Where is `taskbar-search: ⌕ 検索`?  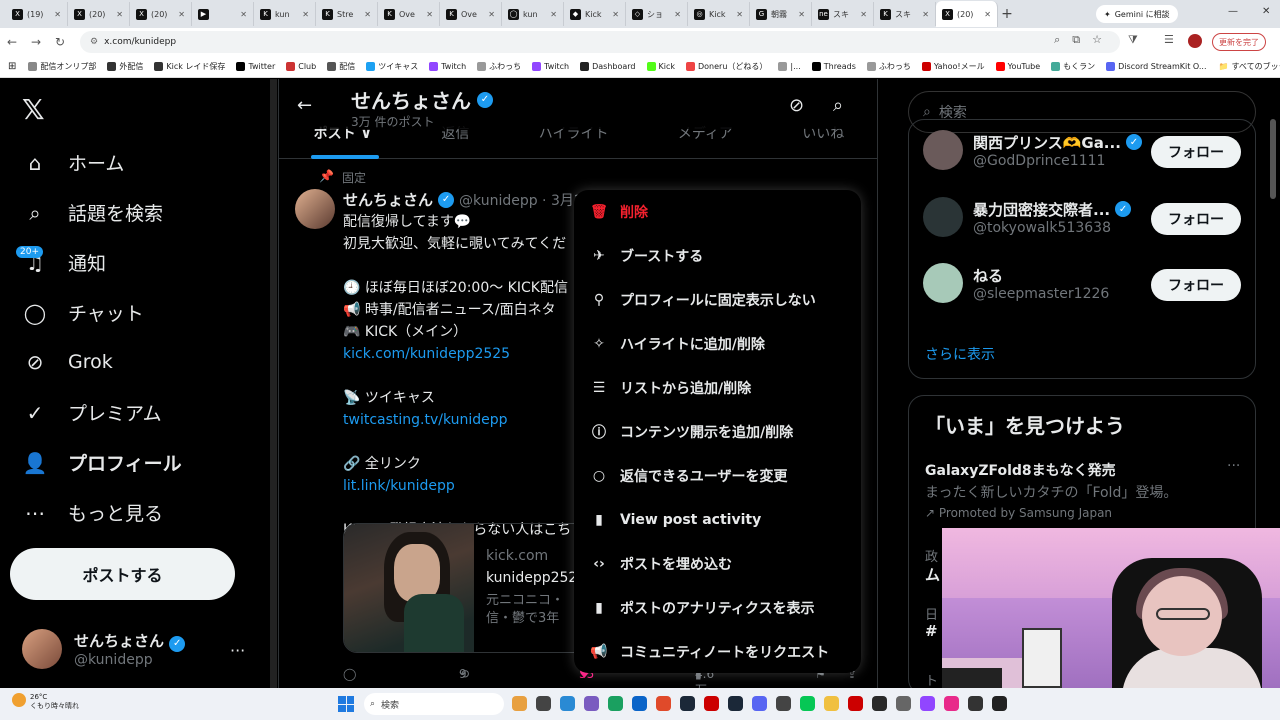 taskbar-search: ⌕ 検索 is located at coordinates (434, 704).